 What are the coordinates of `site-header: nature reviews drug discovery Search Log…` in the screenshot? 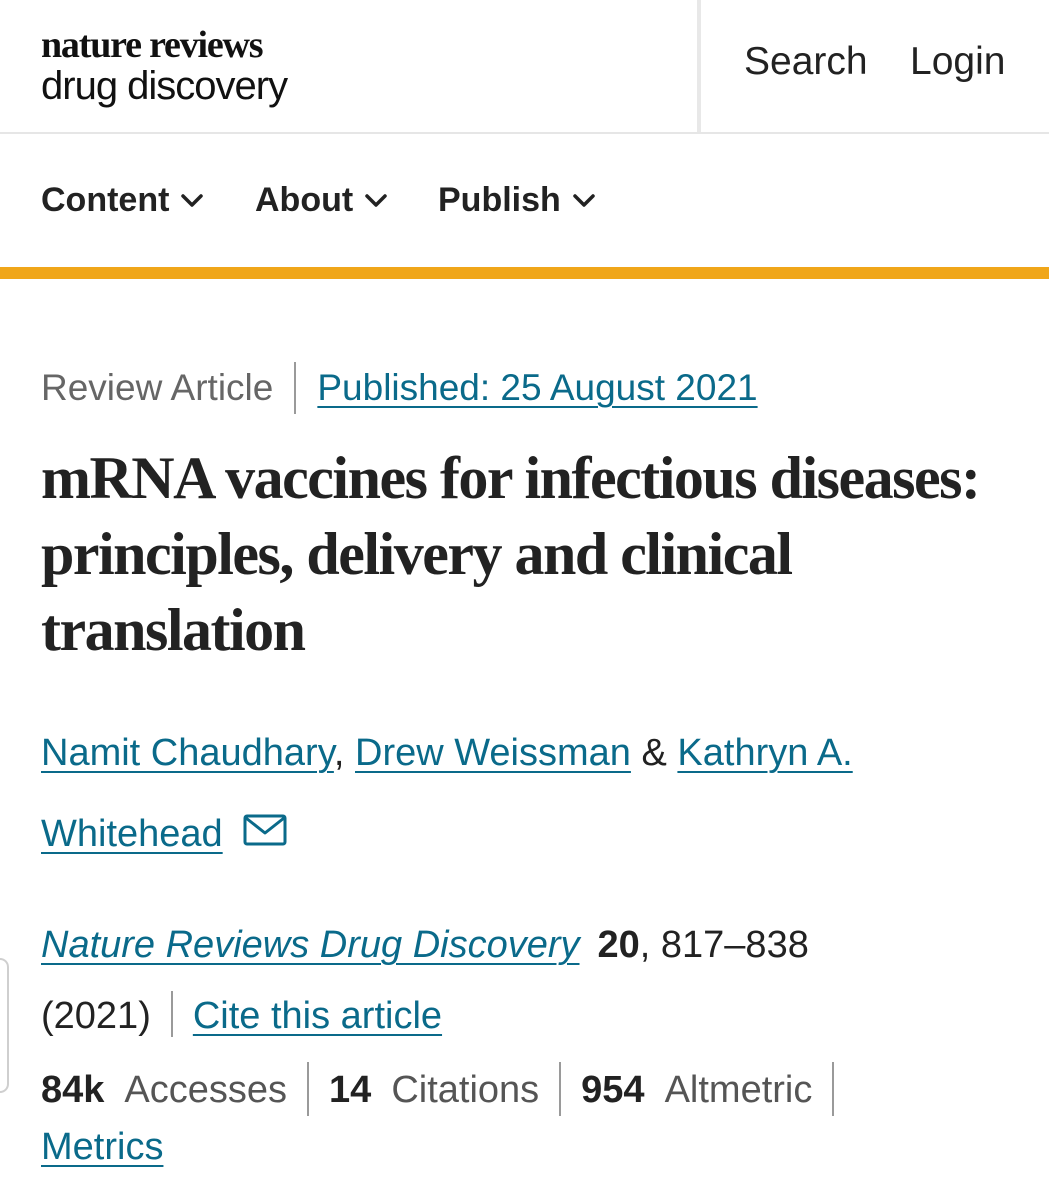 It's located at (524, 67).